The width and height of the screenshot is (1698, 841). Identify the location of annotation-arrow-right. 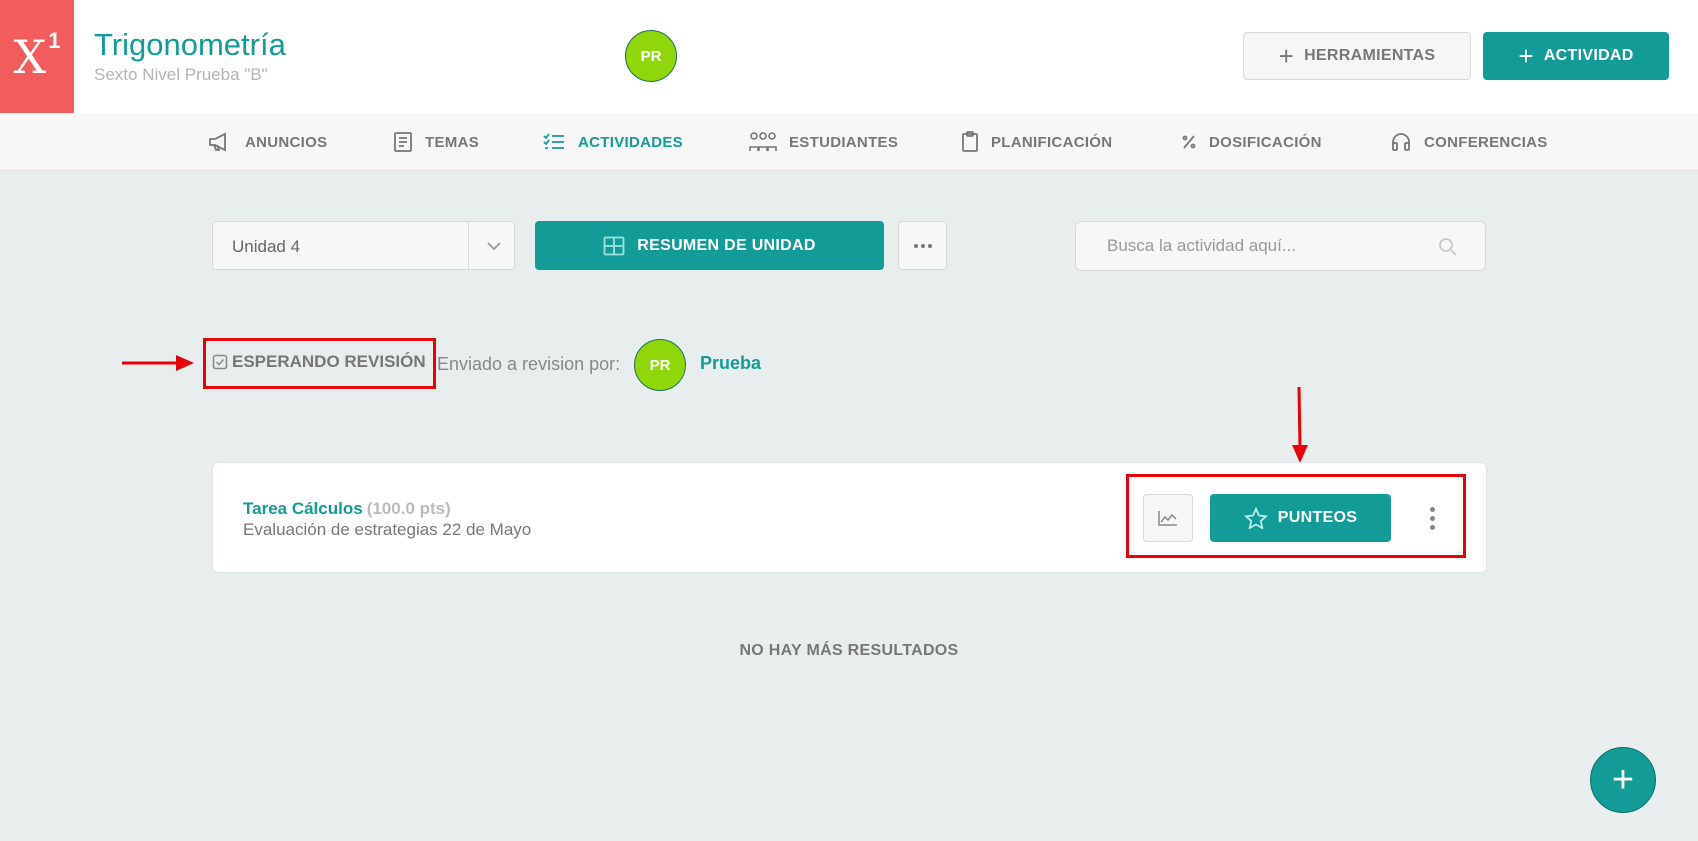
(158, 363).